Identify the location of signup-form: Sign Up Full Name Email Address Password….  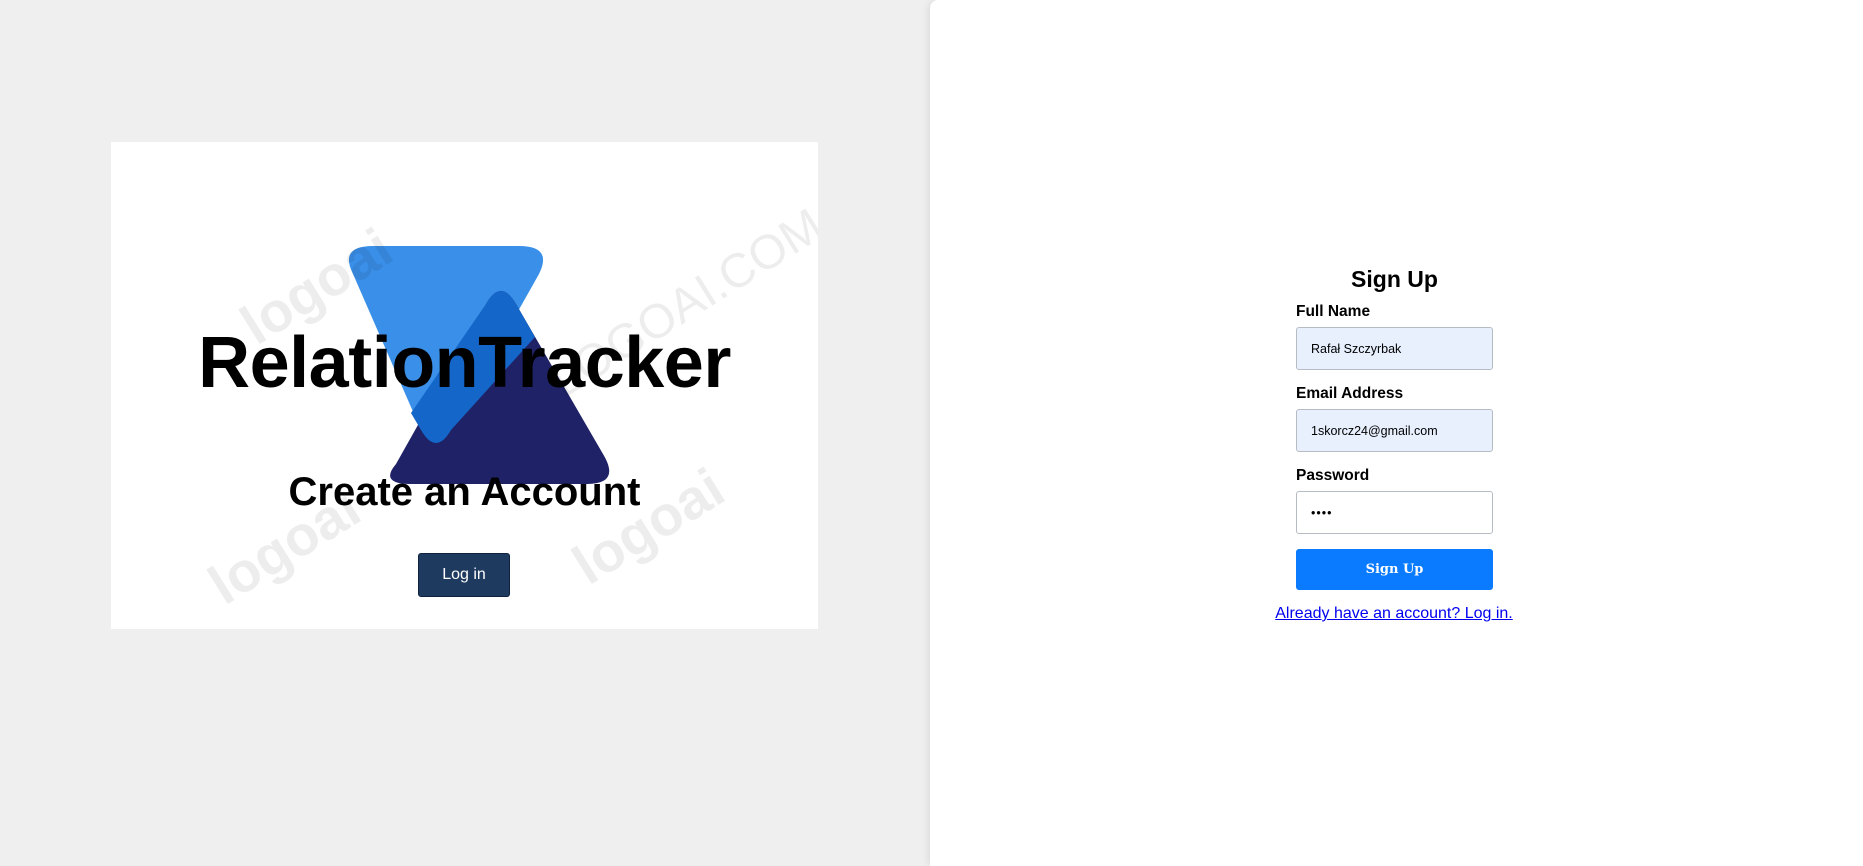
(1394, 444).